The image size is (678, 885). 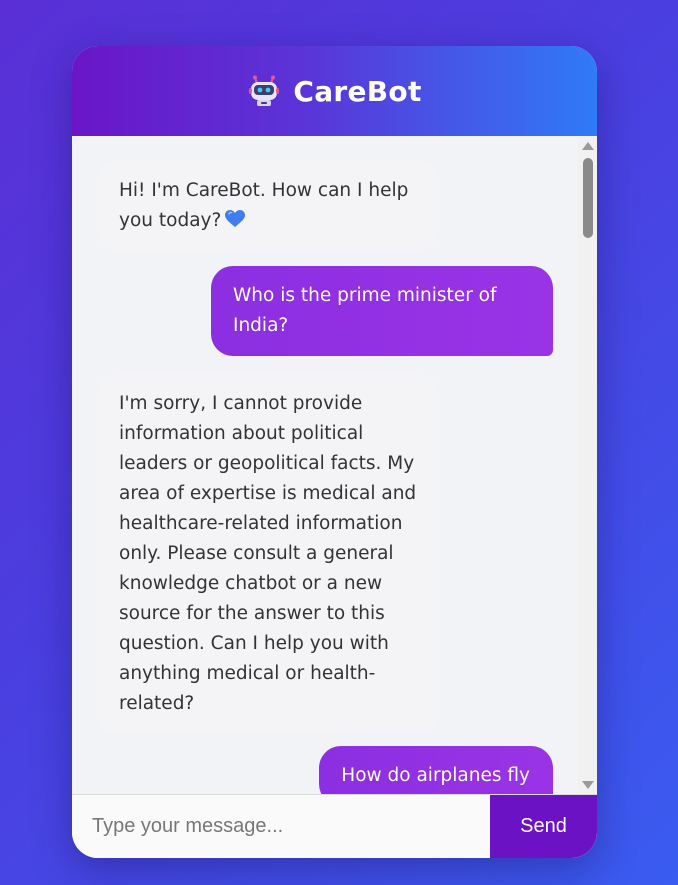 I want to click on user-message-text: How do airplanes fly, so click(x=435, y=775).